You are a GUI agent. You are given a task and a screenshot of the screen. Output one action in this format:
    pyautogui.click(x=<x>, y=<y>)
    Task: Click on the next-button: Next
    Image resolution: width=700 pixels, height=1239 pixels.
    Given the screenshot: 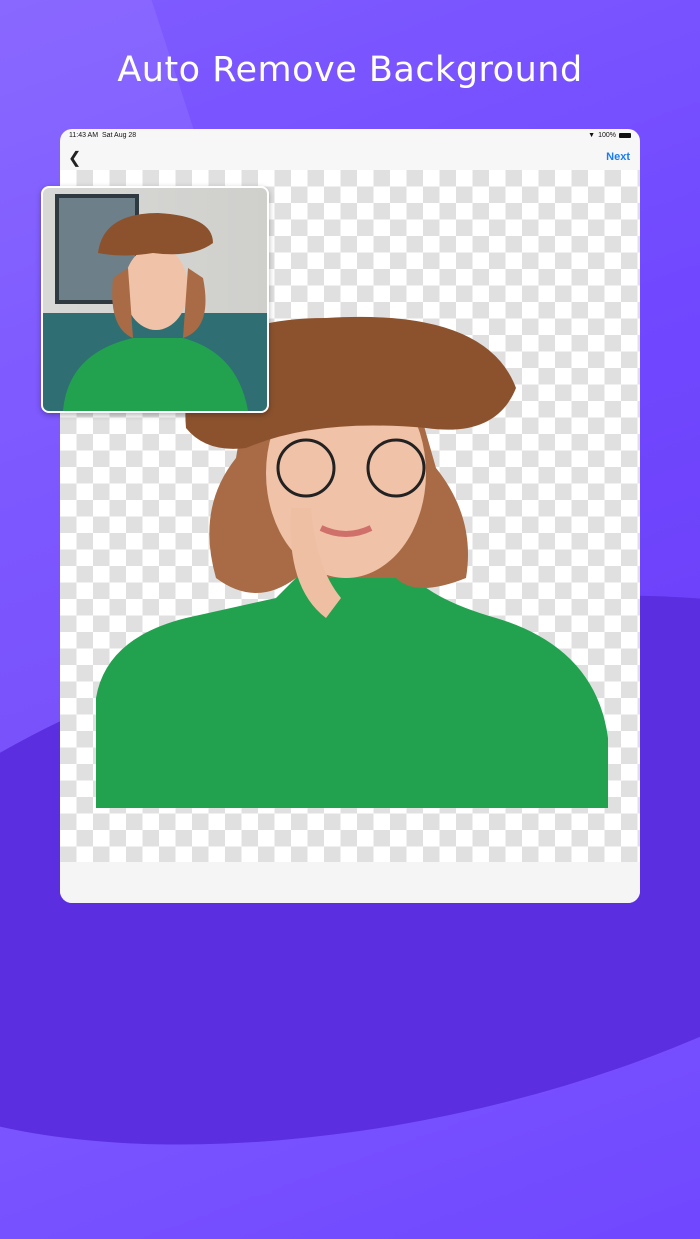 What is the action you would take?
    pyautogui.click(x=618, y=157)
    